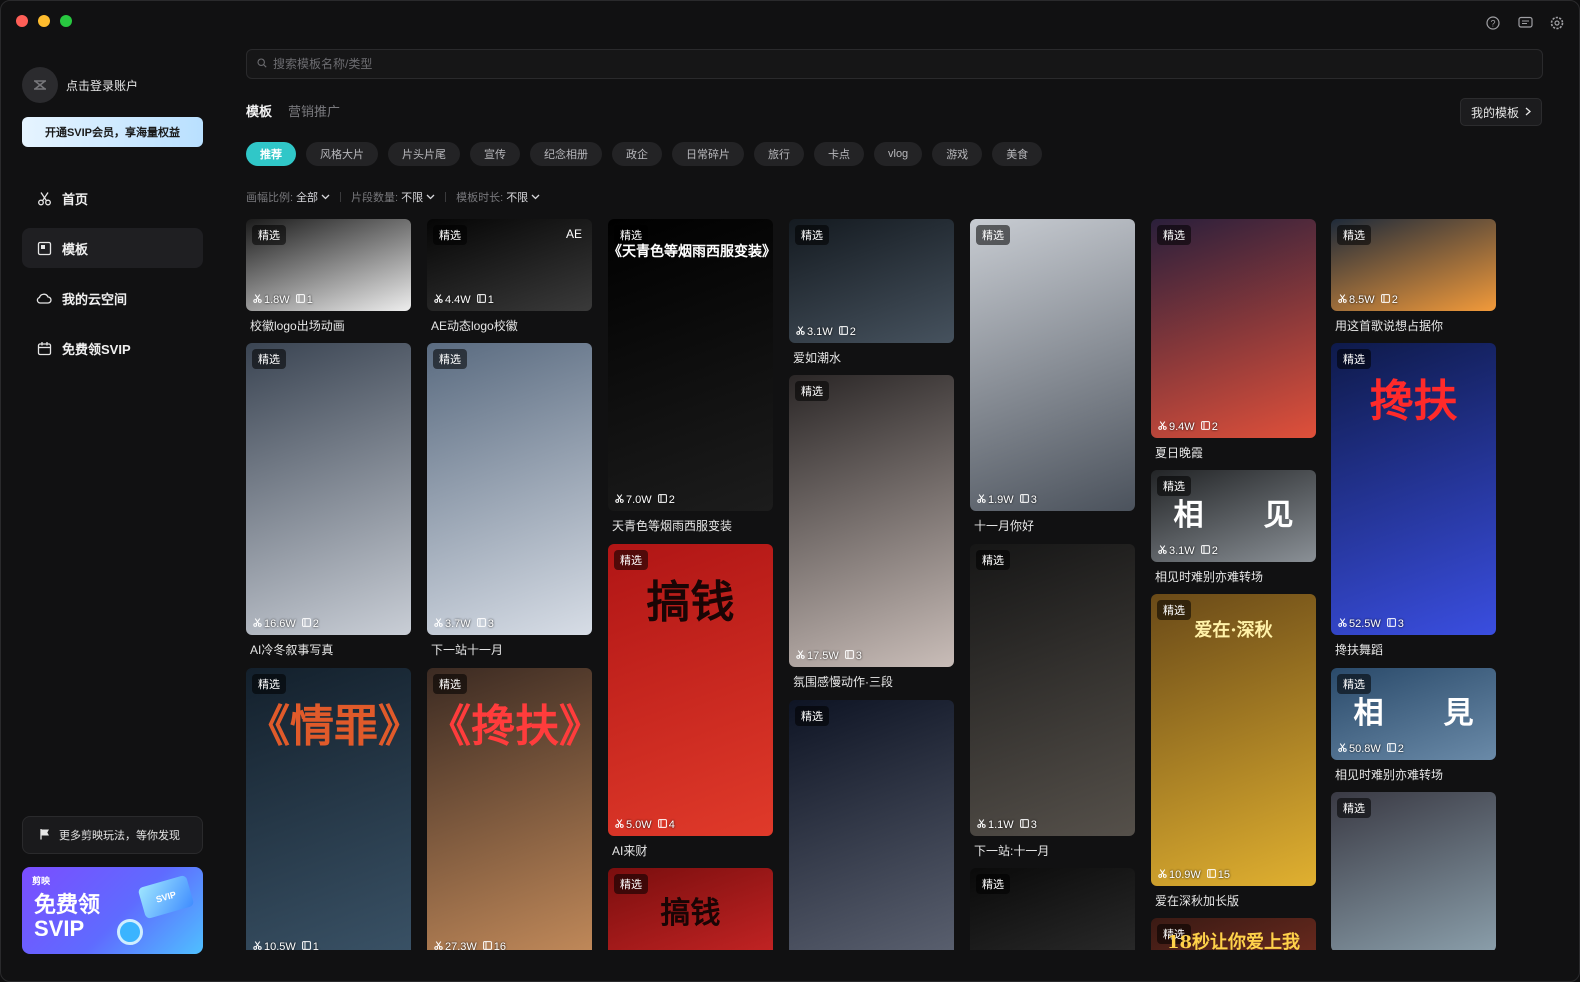 The height and width of the screenshot is (982, 1580). I want to click on template-card: 精选相 見 50.8W 2 相见时难别亦难转场, so click(1413, 726).